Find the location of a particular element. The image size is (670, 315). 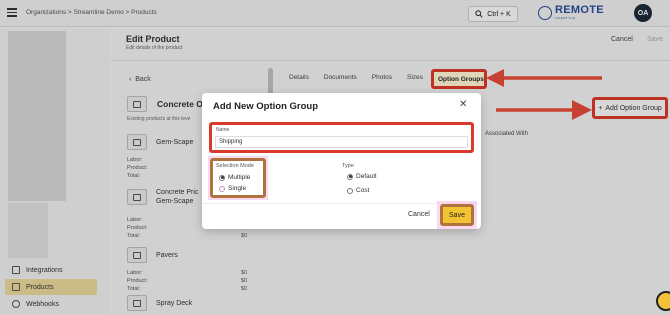

user-avatar: OA is located at coordinates (643, 13).